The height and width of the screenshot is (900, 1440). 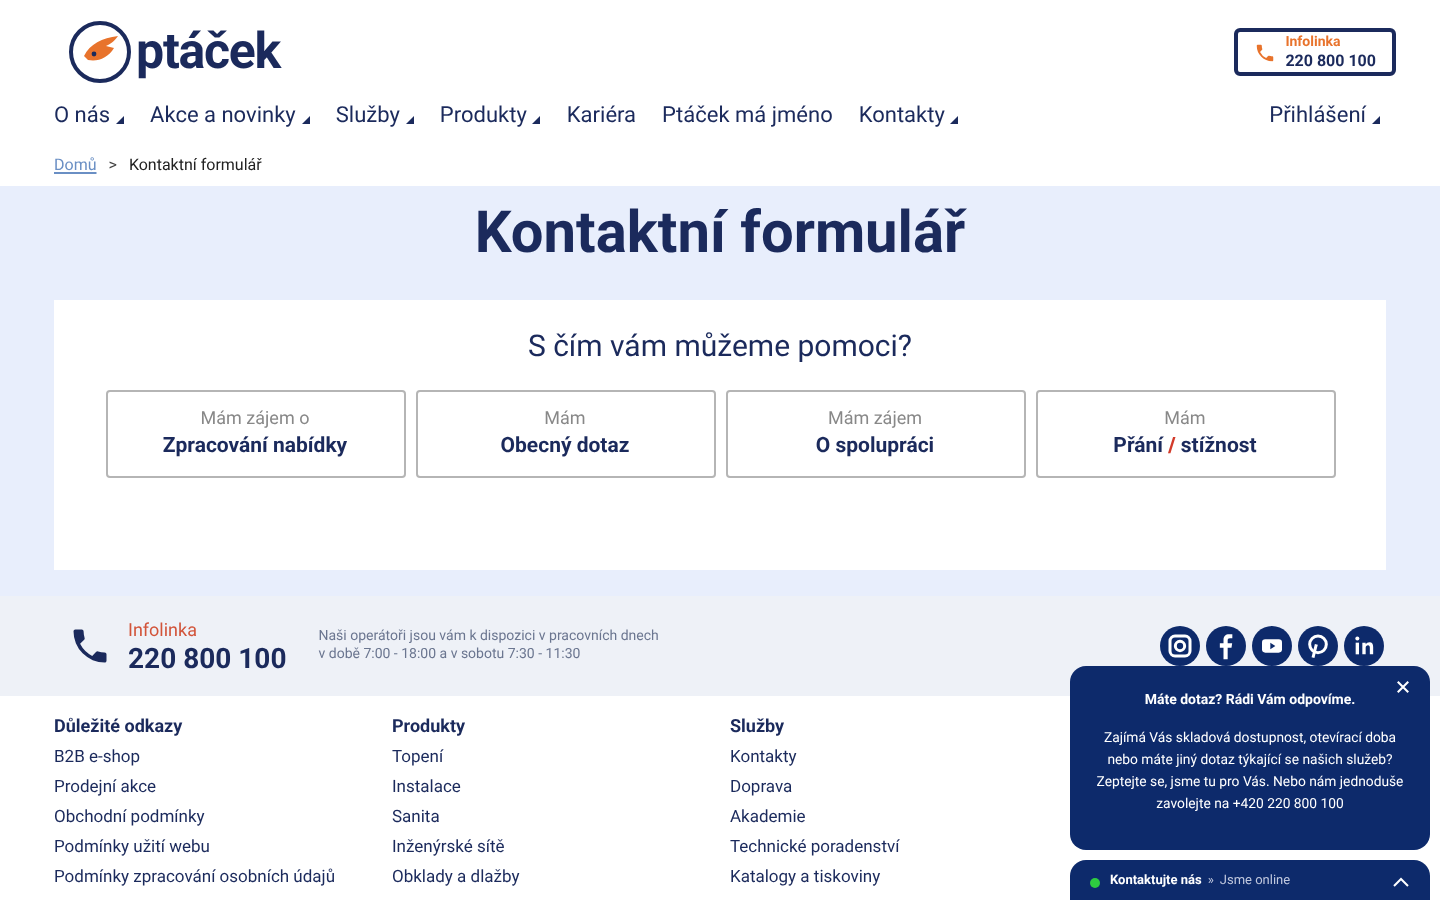 I want to click on bird-logo-icon, so click(x=100, y=52).